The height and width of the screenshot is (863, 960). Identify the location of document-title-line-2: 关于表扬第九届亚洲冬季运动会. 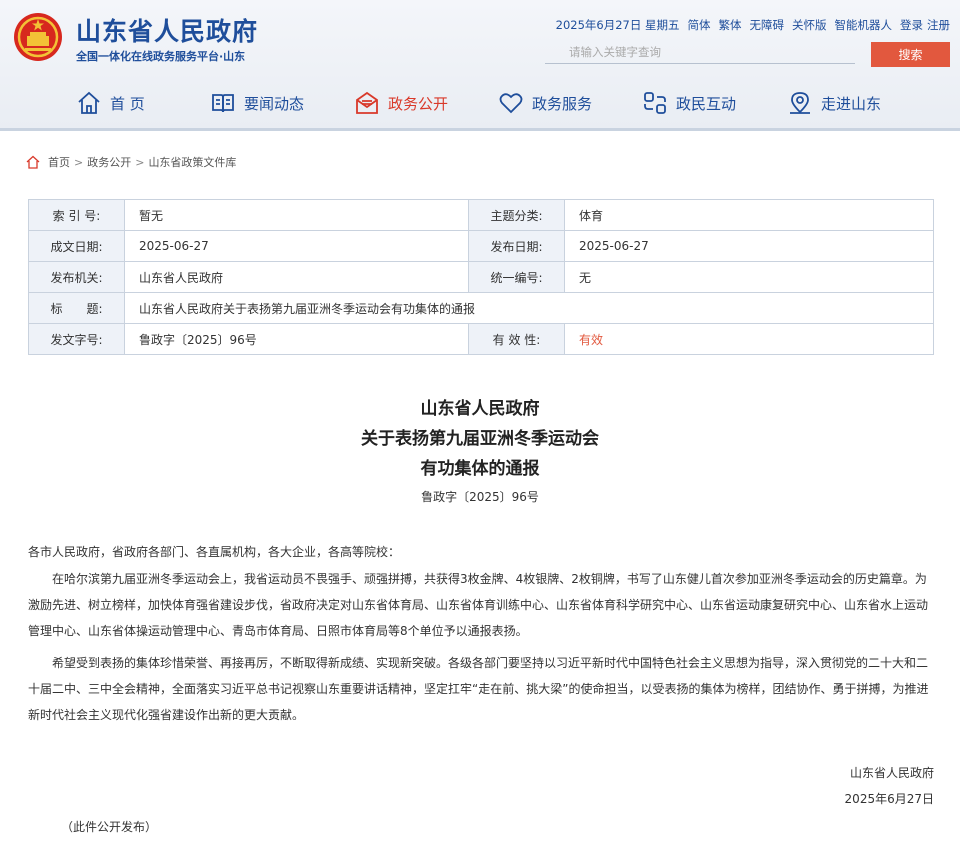
(480, 439).